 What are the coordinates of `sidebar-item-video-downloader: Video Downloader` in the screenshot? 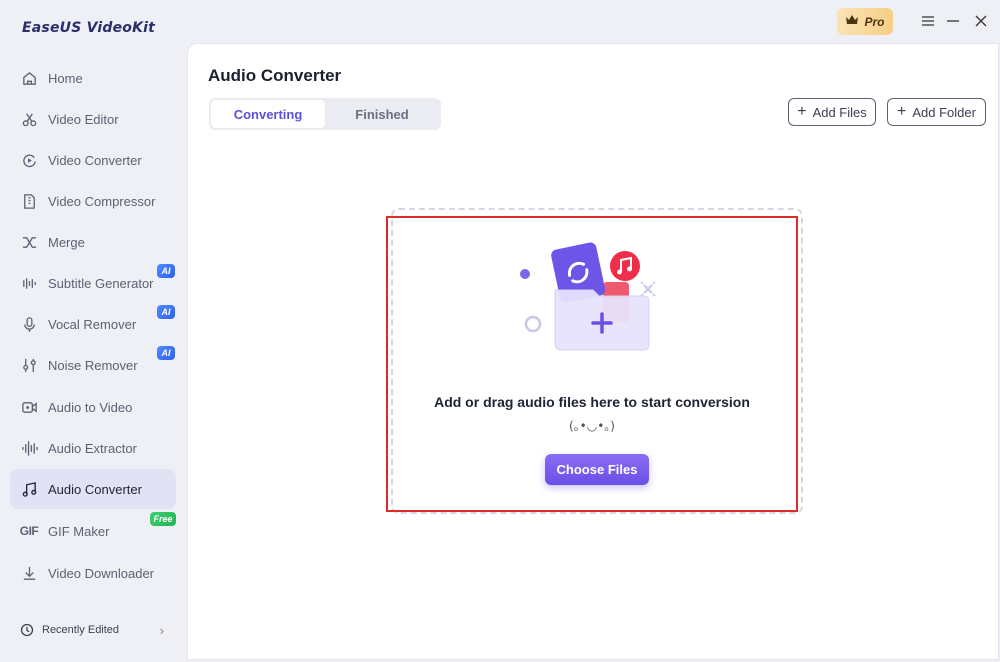 It's located at (93, 573).